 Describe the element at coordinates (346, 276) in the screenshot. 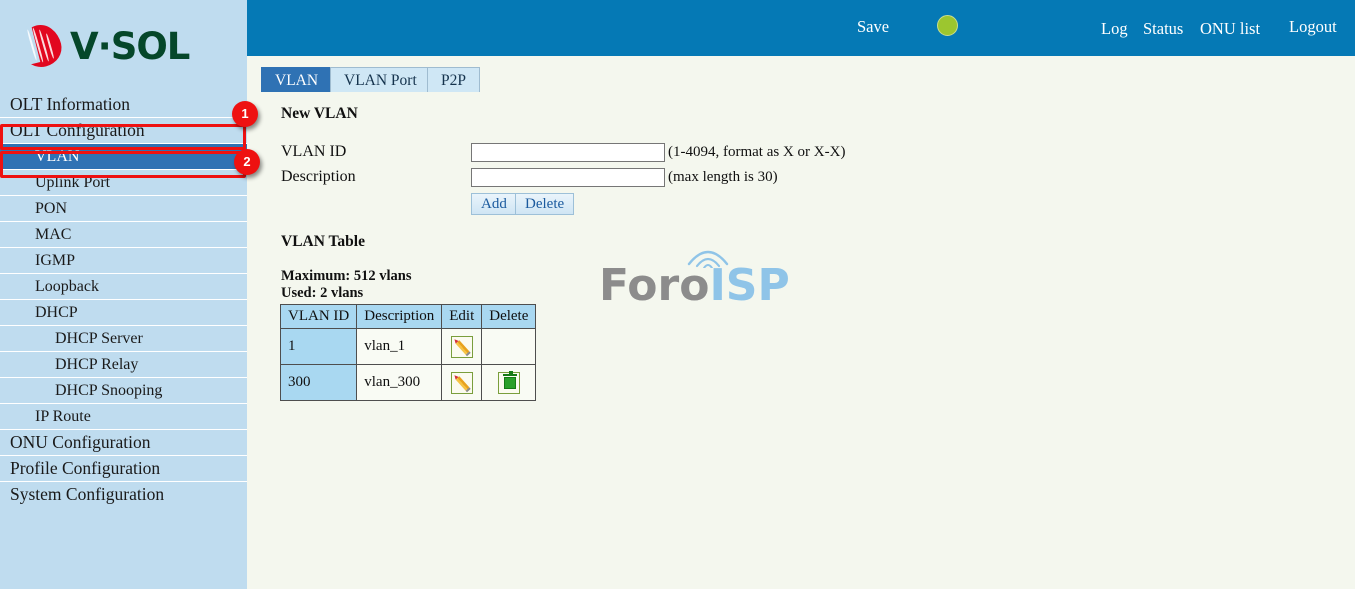

I see `maximum-vlans-text: Maximum: 512 vlans` at that location.